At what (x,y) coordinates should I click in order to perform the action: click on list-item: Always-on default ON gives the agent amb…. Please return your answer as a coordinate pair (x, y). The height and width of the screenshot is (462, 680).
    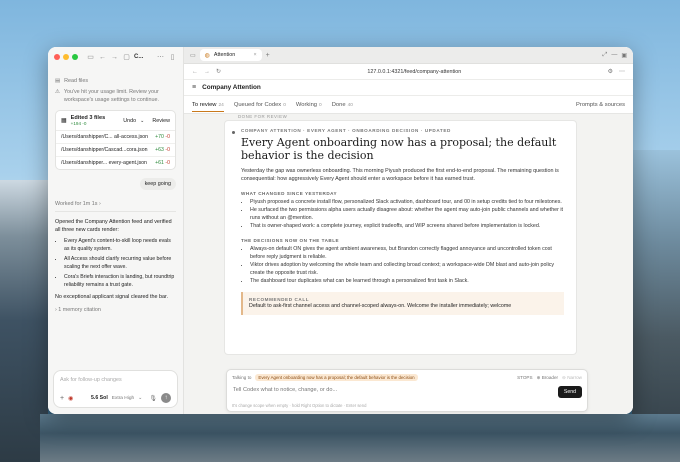
    Looking at the image, I should click on (407, 253).